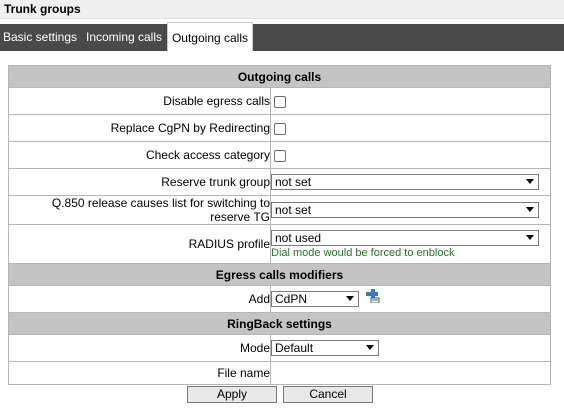 Image resolution: width=564 pixels, height=415 pixels. Describe the element at coordinates (363, 252) in the screenshot. I see `radius-note: Dial mode would be forced to enblock` at that location.